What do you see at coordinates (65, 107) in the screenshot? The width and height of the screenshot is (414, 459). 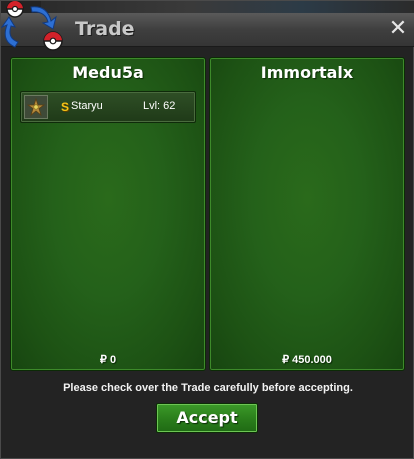 I see `shiny-coin-icon: S` at bounding box center [65, 107].